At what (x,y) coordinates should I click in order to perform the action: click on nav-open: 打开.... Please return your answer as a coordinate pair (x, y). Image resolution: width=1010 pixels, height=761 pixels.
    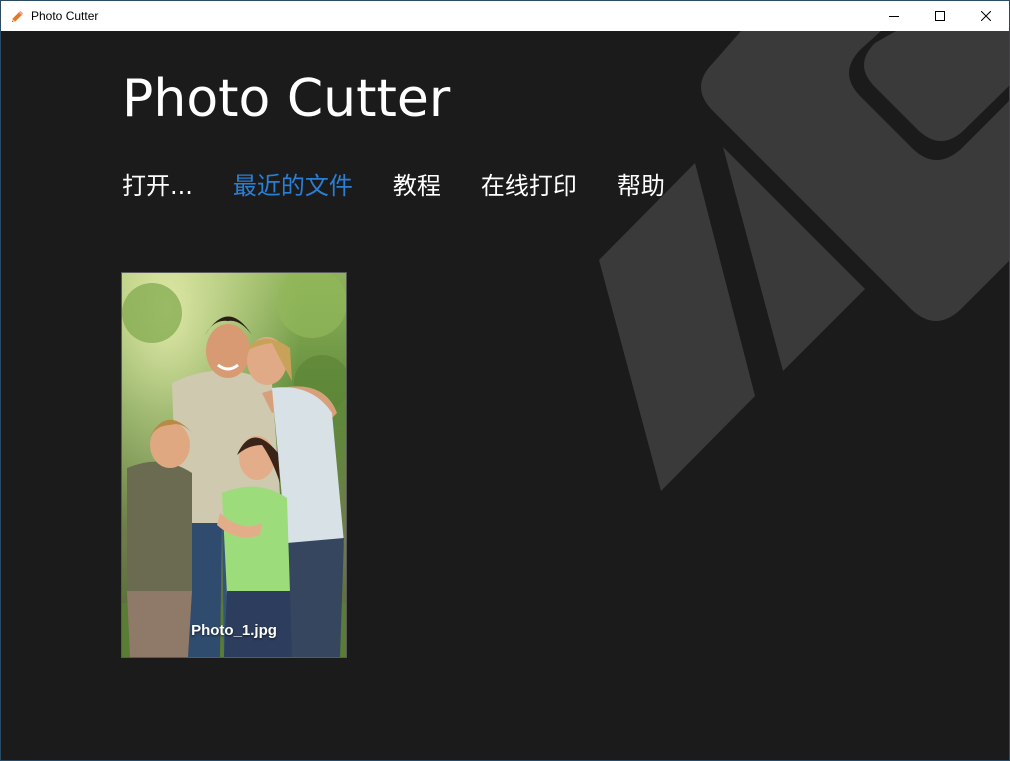
    Looking at the image, I should click on (157, 186).